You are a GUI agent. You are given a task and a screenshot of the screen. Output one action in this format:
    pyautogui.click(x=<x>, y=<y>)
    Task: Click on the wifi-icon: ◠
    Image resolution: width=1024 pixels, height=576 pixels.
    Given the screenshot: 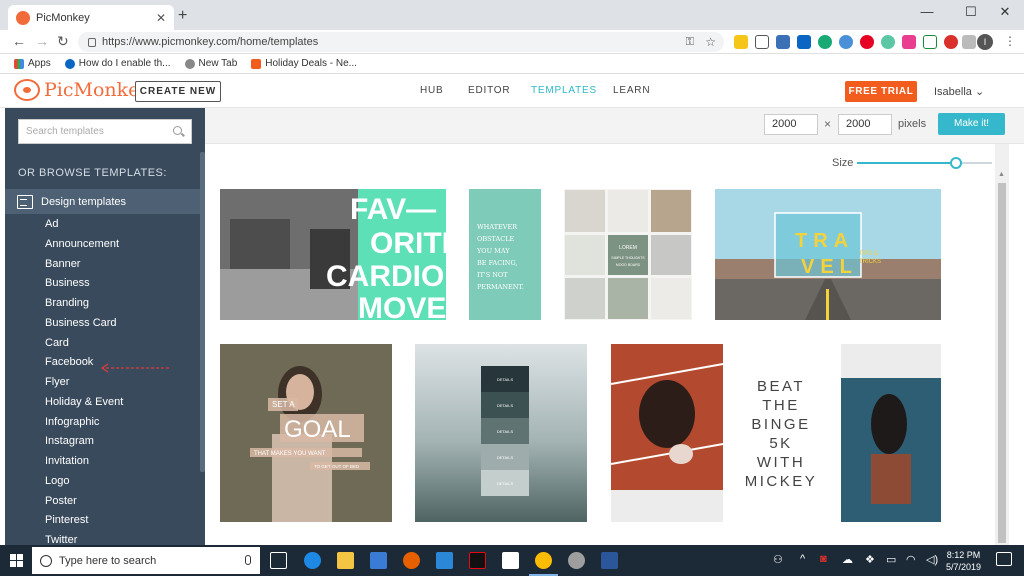 What is the action you would take?
    pyautogui.click(x=911, y=559)
    